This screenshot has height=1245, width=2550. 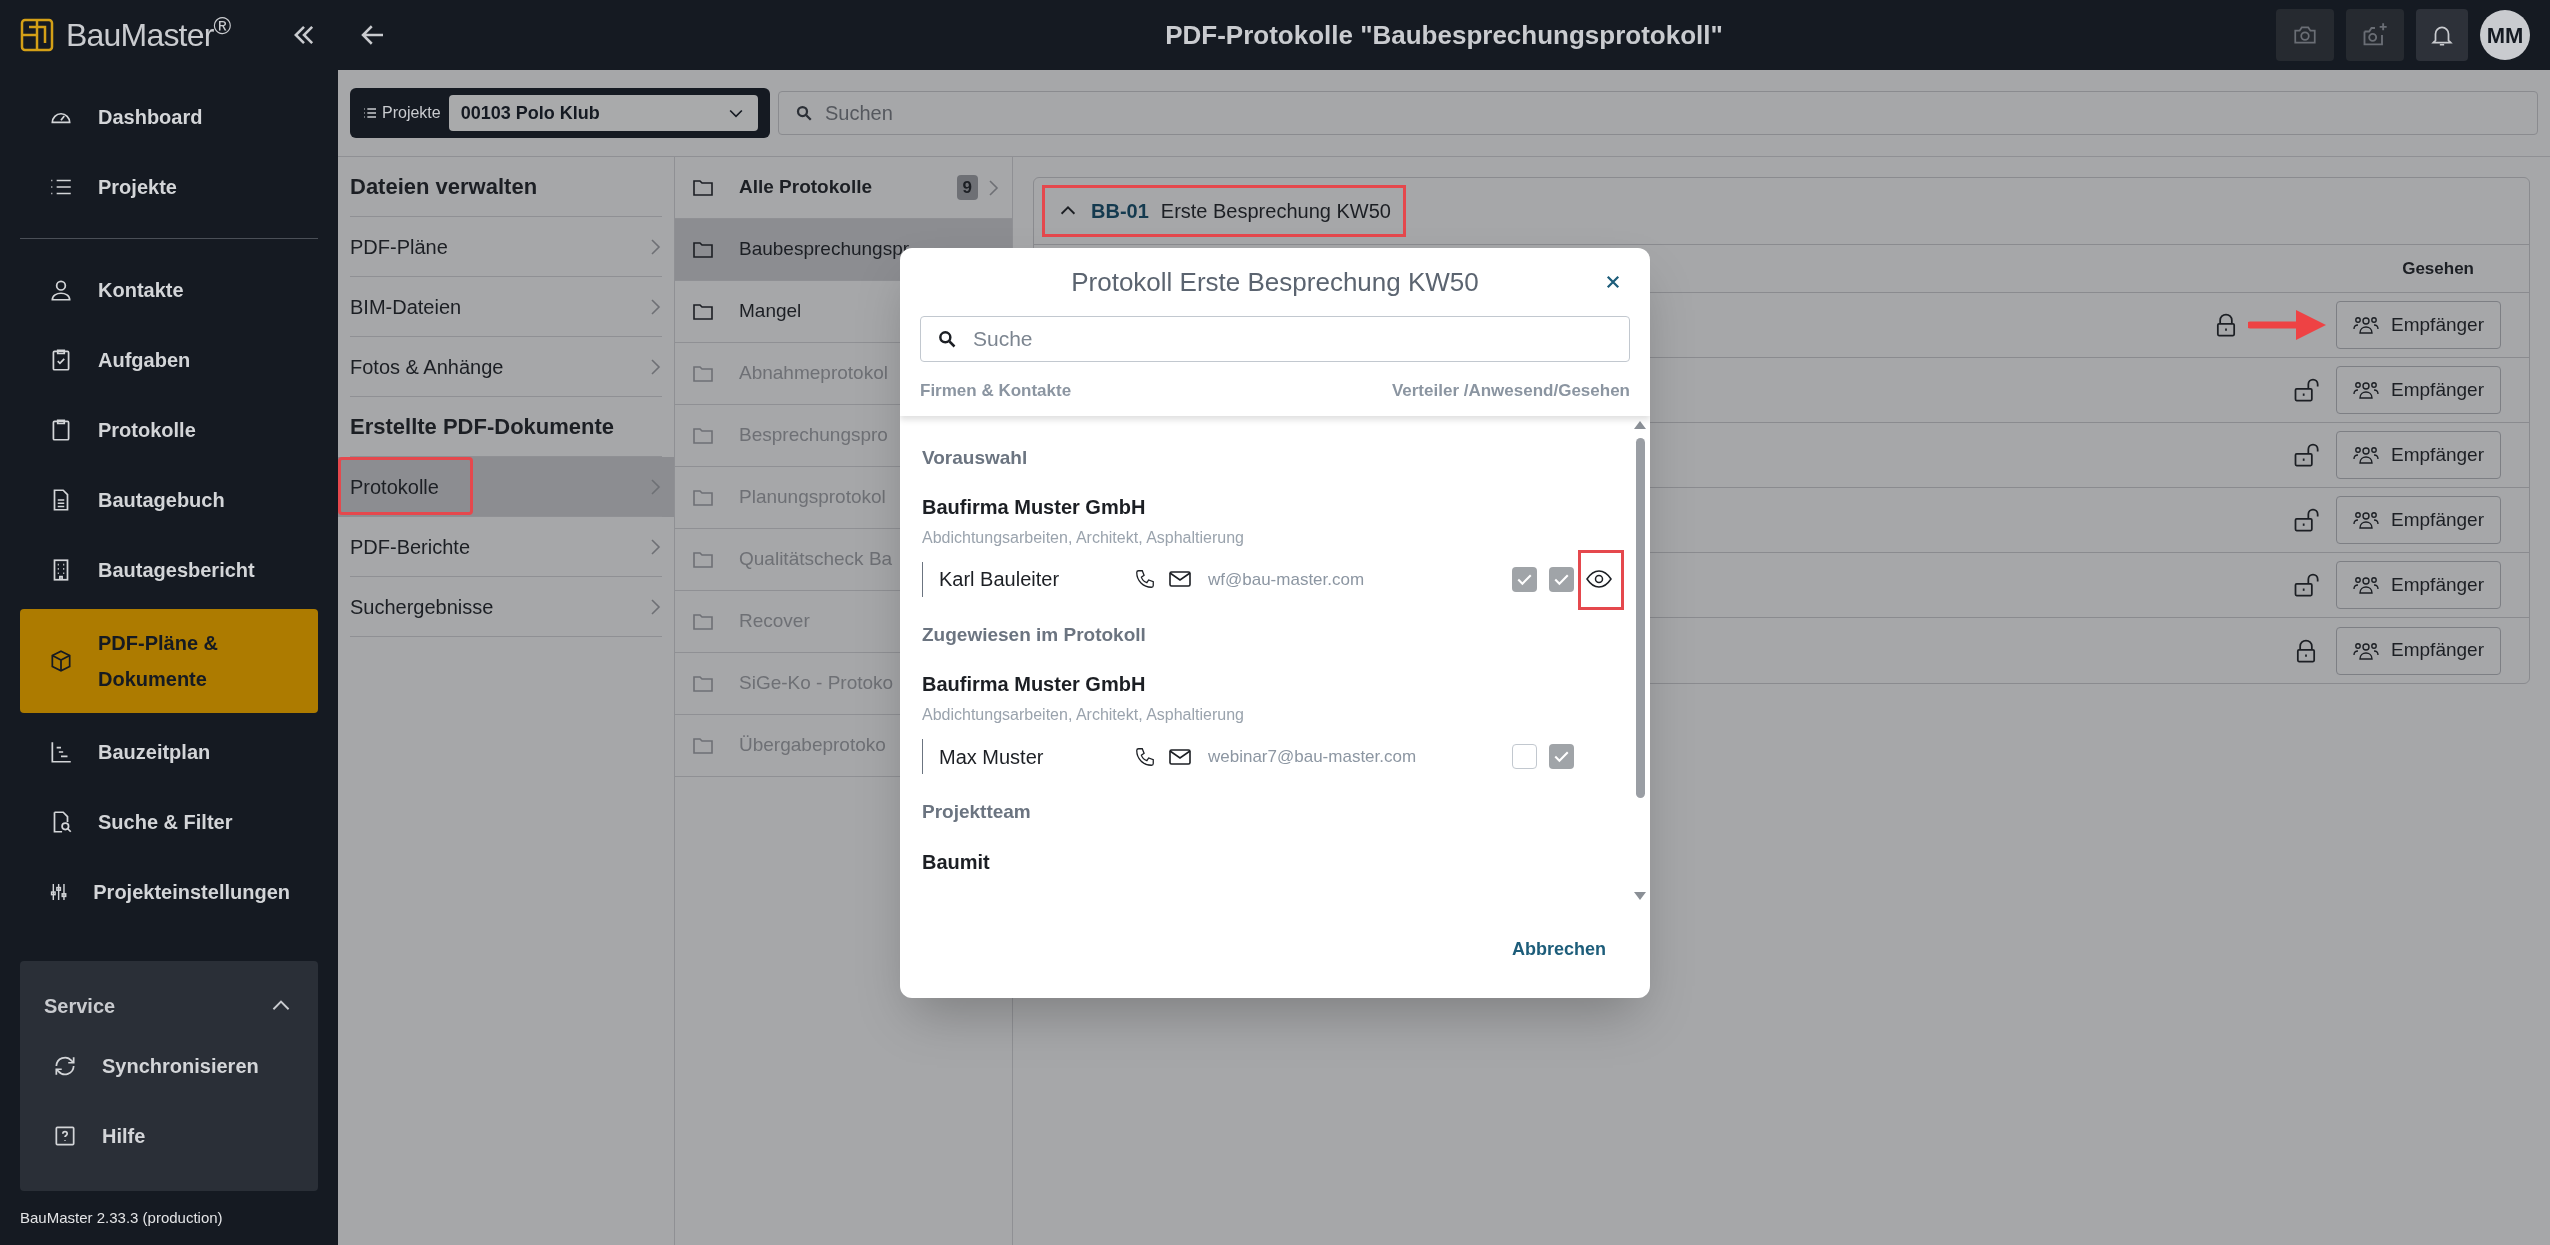 What do you see at coordinates (61, 752) in the screenshot?
I see `chart-icon` at bounding box center [61, 752].